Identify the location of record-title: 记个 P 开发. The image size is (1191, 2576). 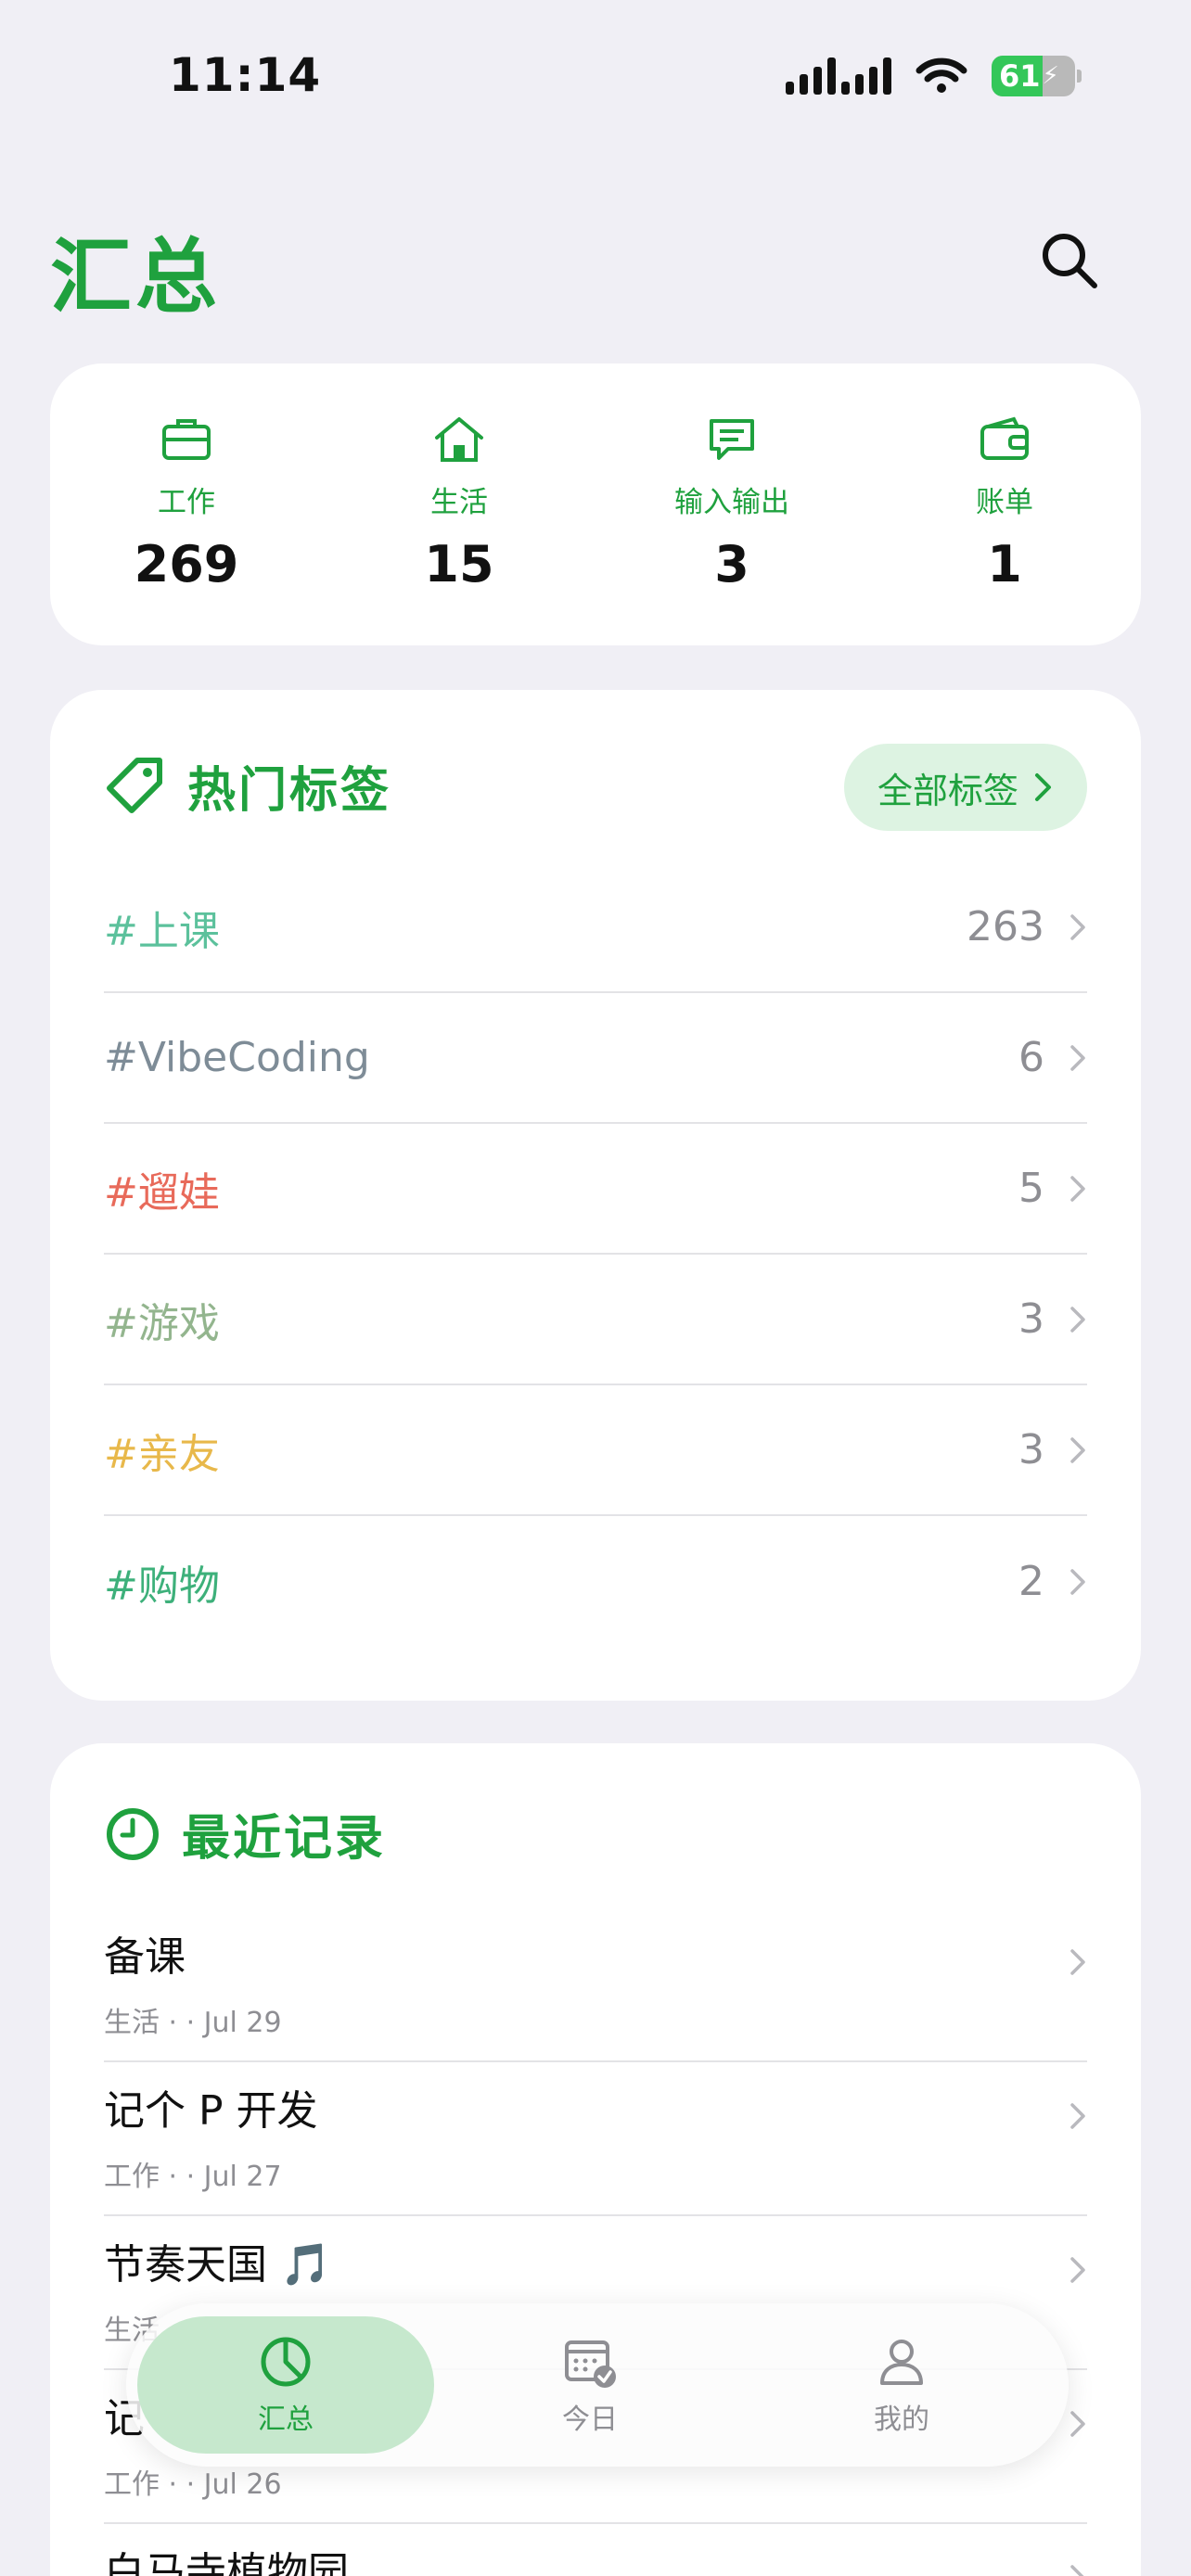
(211, 2111).